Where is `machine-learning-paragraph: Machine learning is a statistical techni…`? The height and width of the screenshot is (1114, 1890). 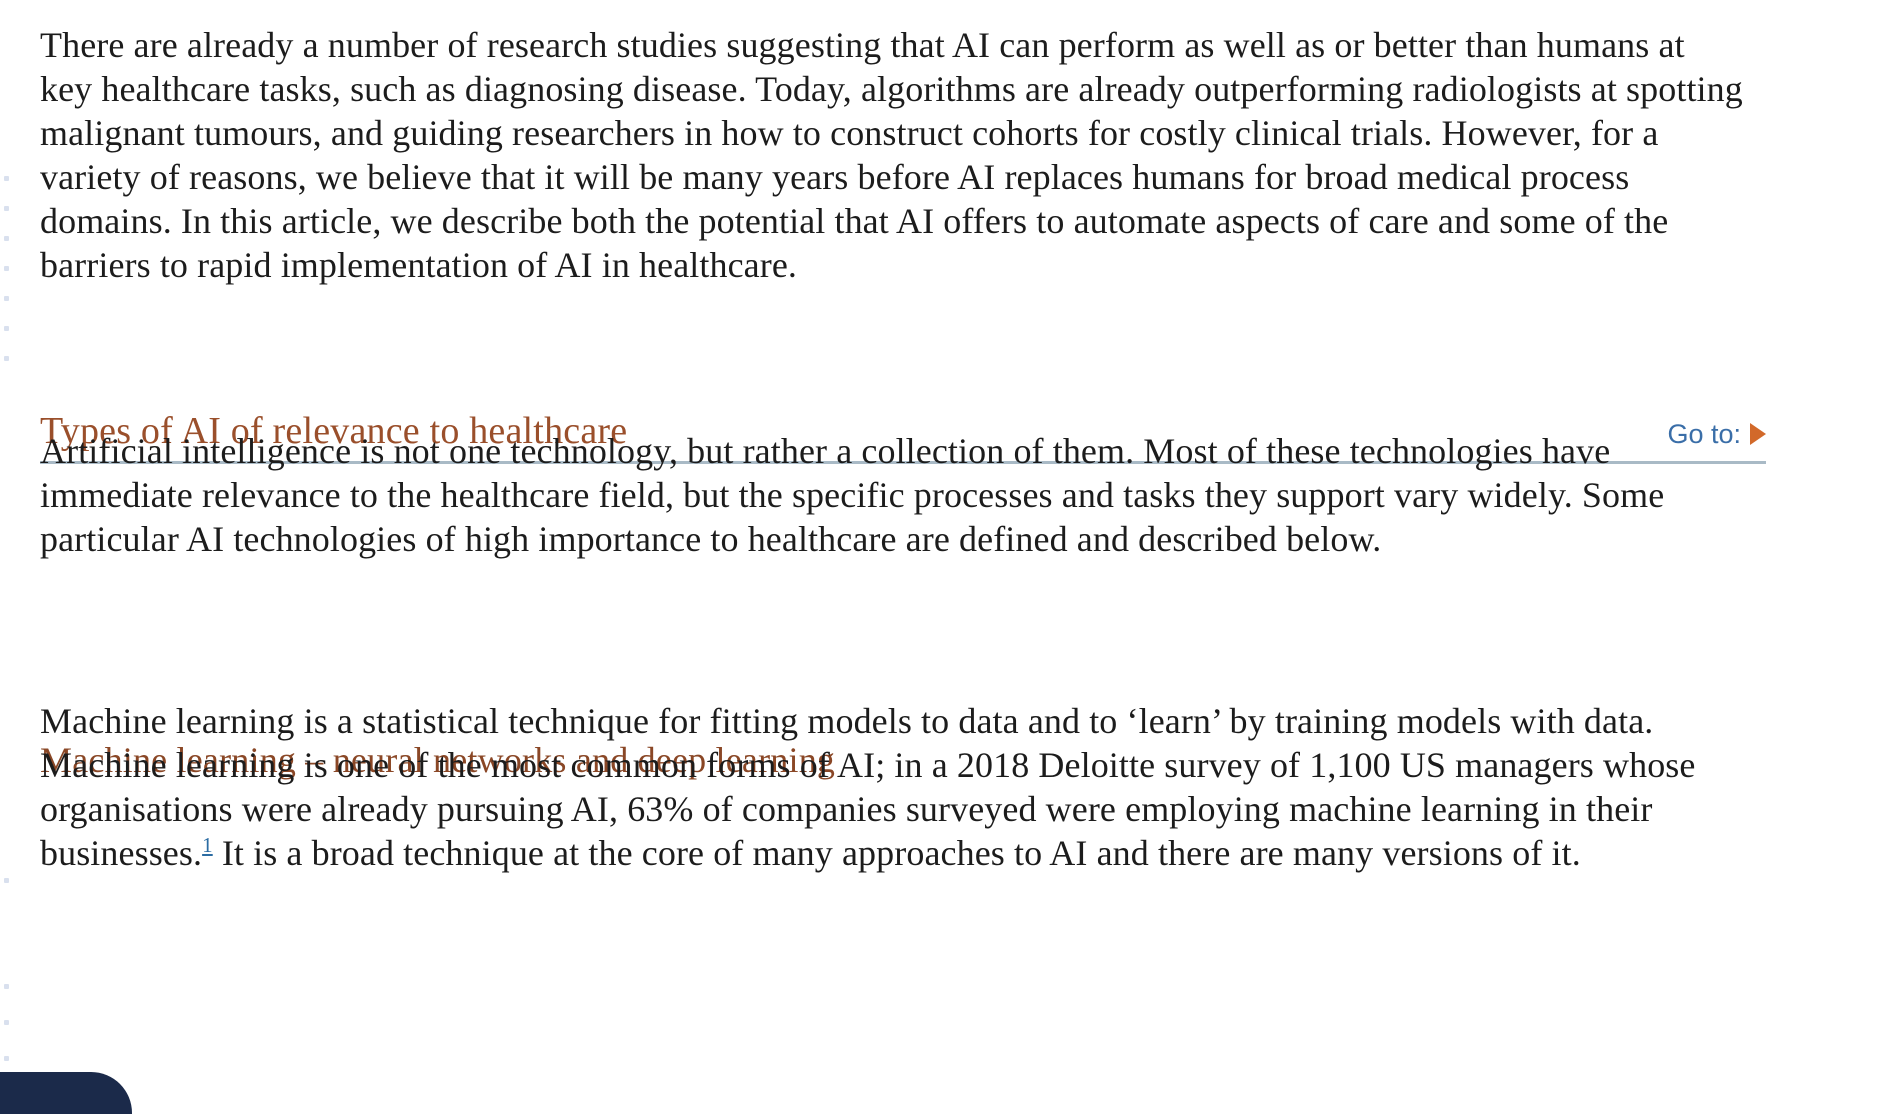 machine-learning-paragraph: Machine learning is a statistical techni… is located at coordinates (895, 788).